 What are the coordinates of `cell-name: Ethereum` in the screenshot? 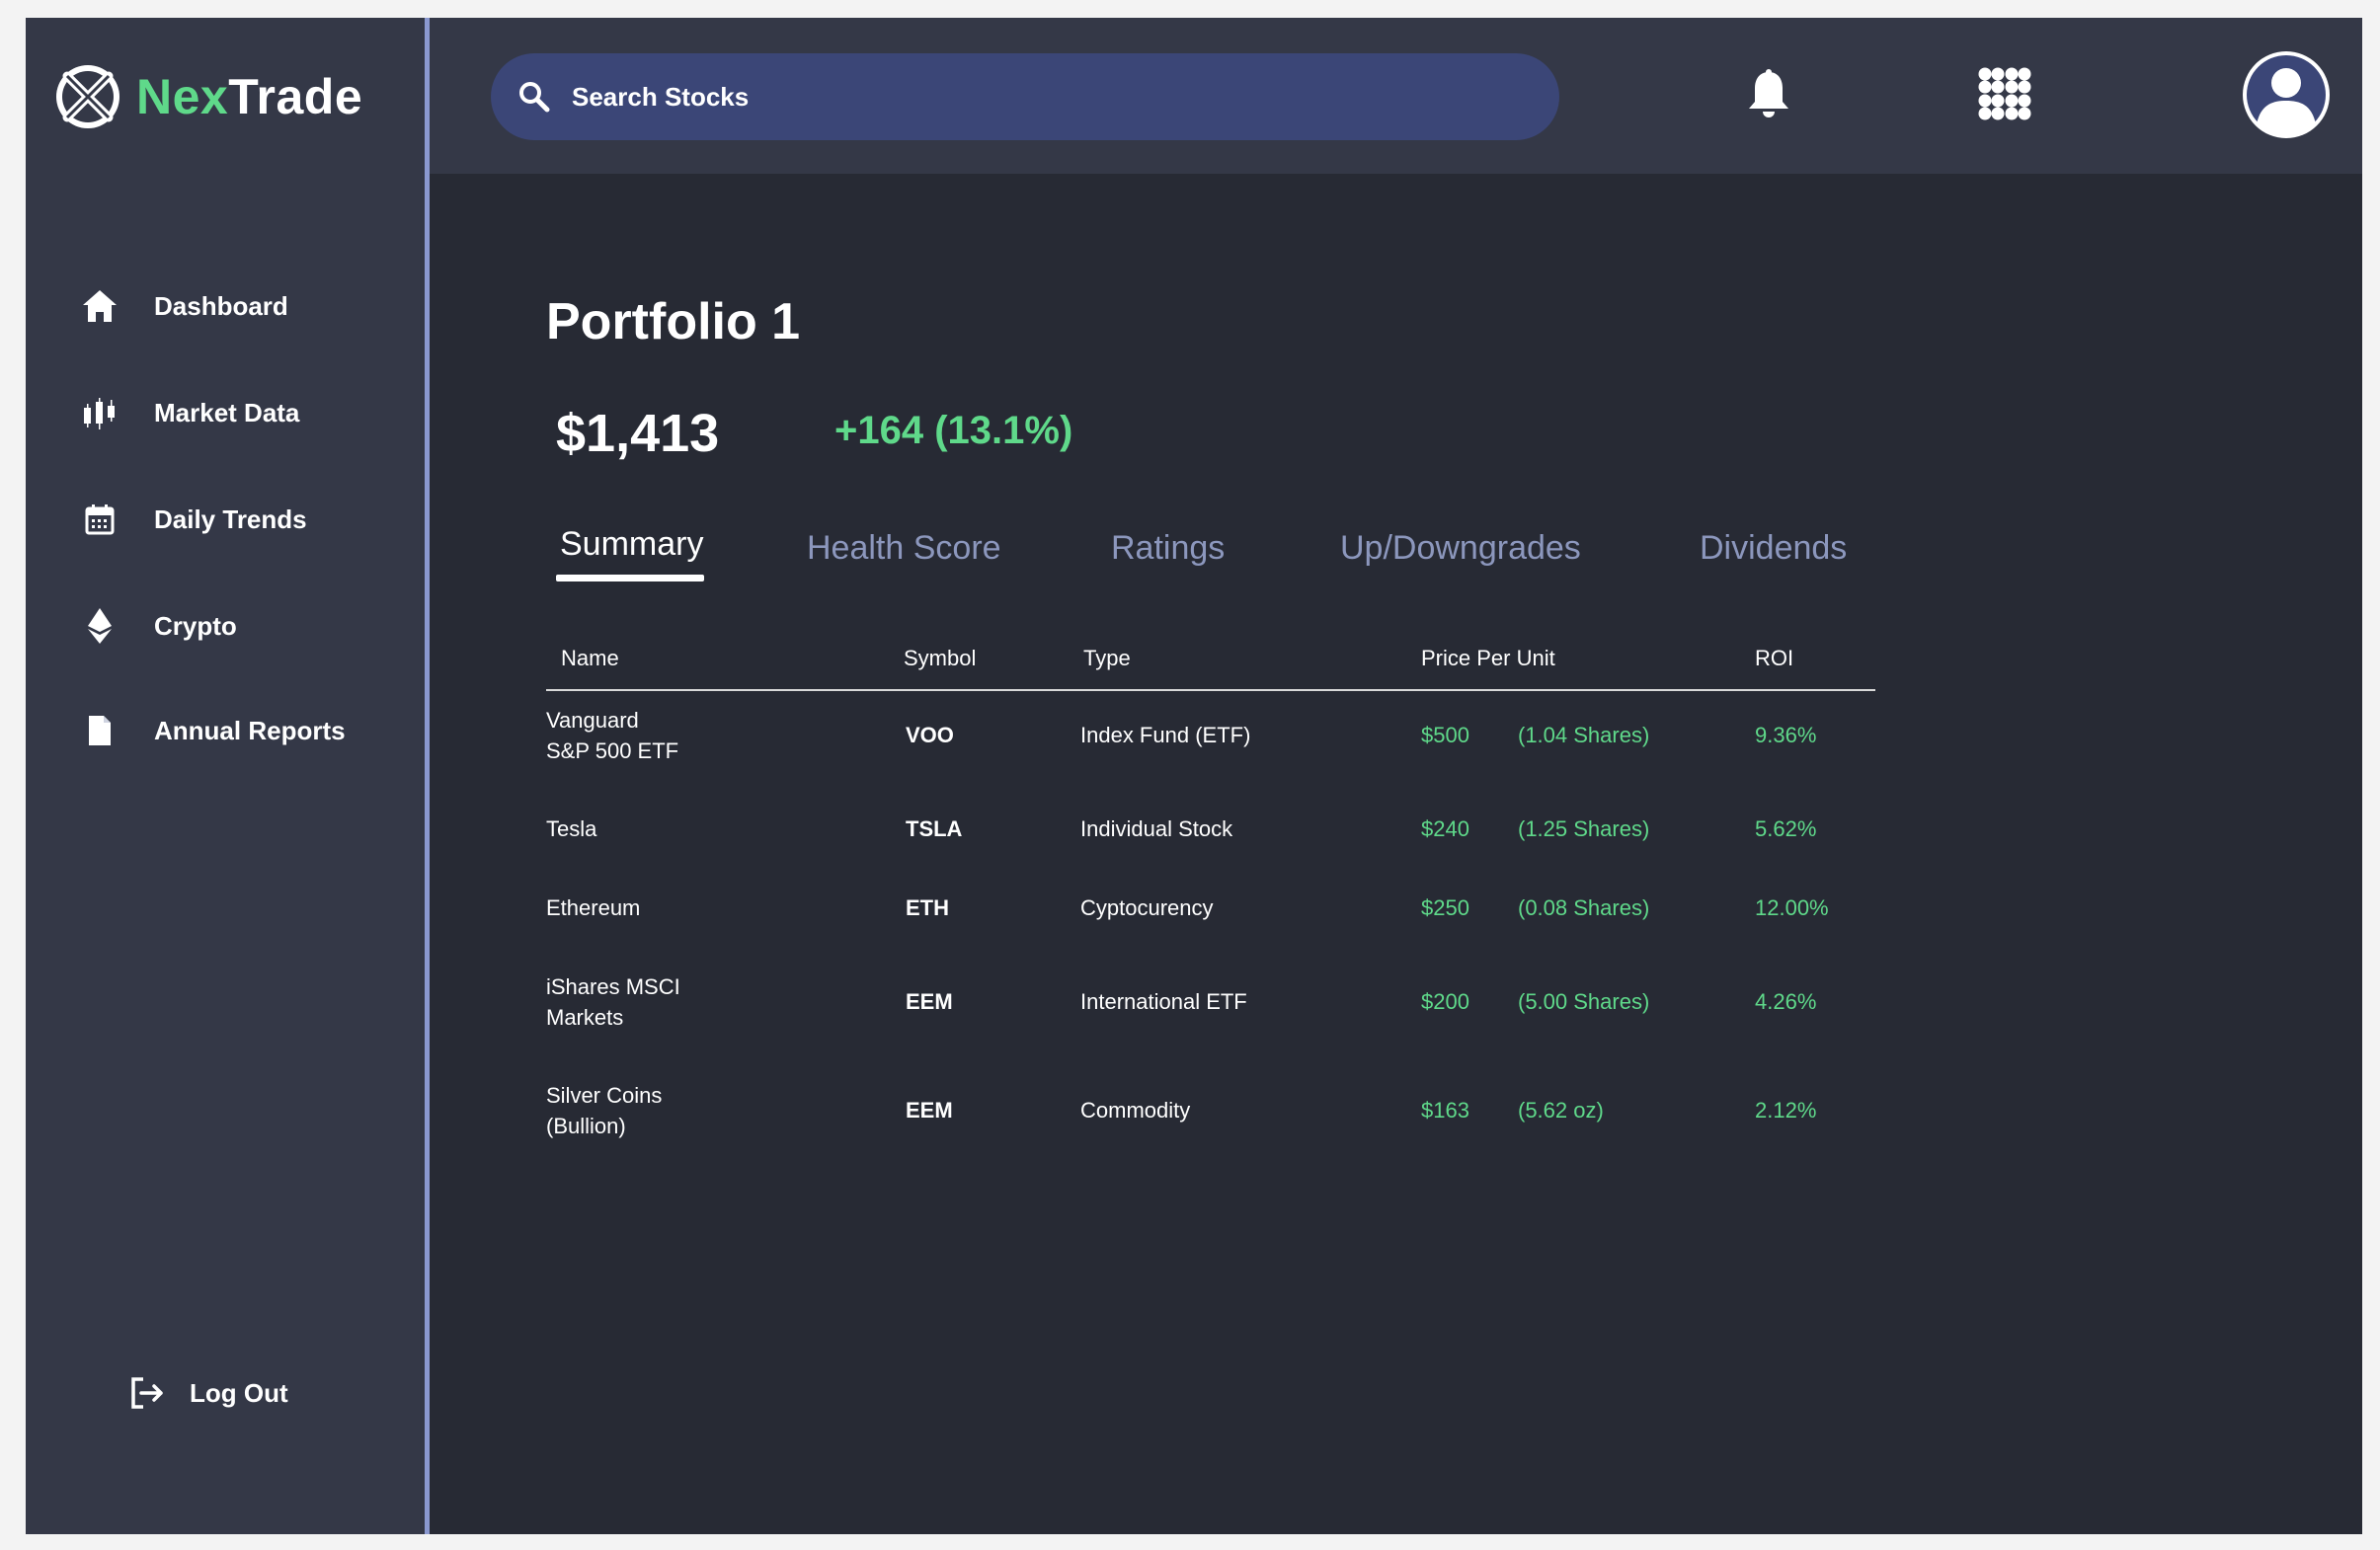 It's located at (593, 907).